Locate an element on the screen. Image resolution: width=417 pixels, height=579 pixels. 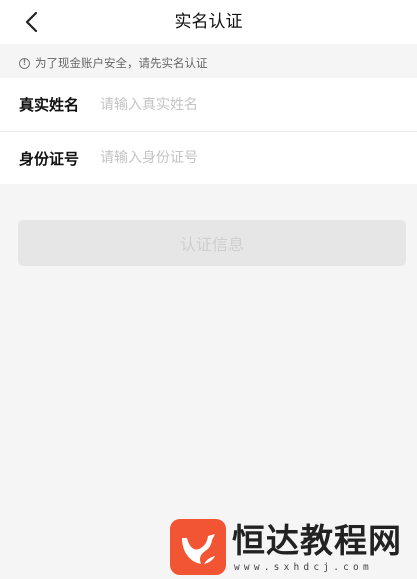
watermark: 恒达教程网 www.sxhdcj.com is located at coordinates (293, 547).